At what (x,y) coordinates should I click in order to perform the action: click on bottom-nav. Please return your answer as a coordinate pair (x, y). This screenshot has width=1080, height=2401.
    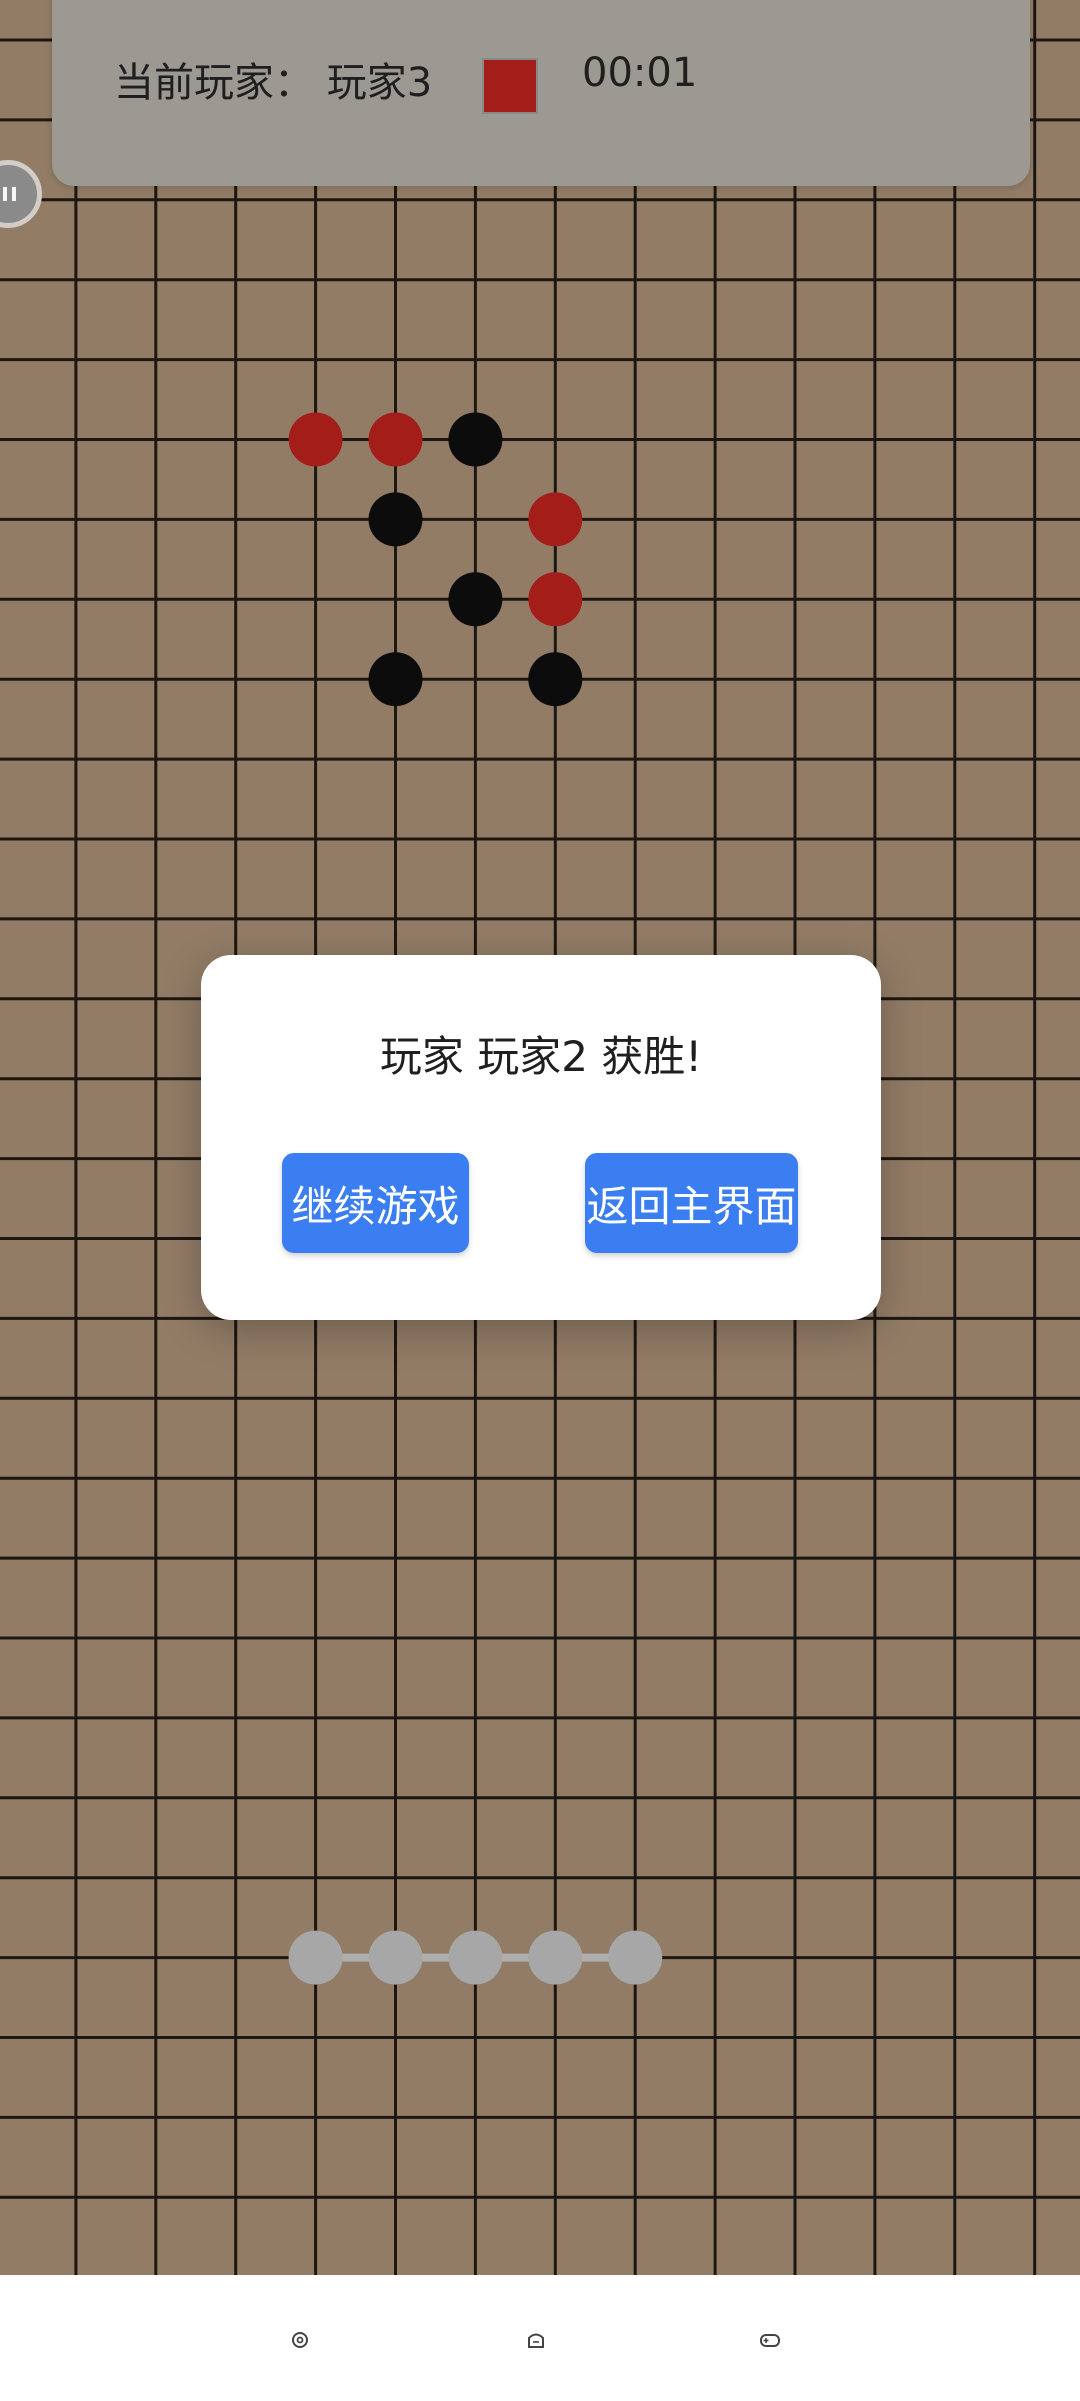
    Looking at the image, I should click on (540, 2338).